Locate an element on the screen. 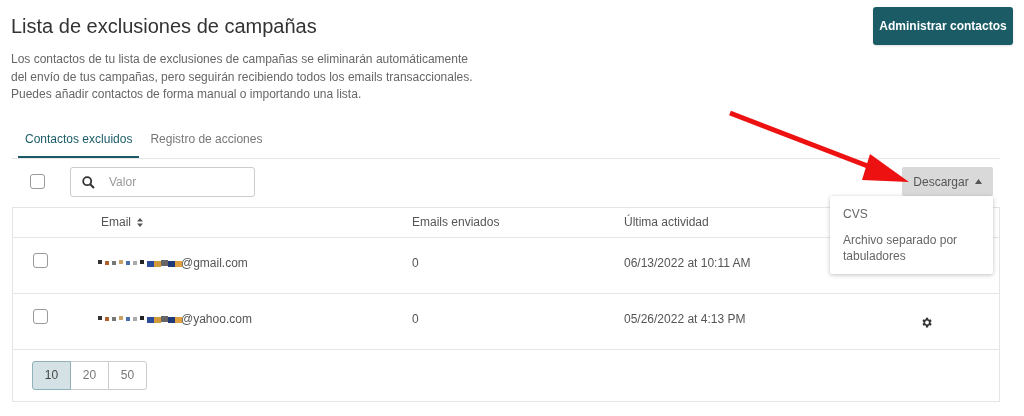  table-cell-text: 06/13/2022 at 10:11 AM is located at coordinates (687, 263).